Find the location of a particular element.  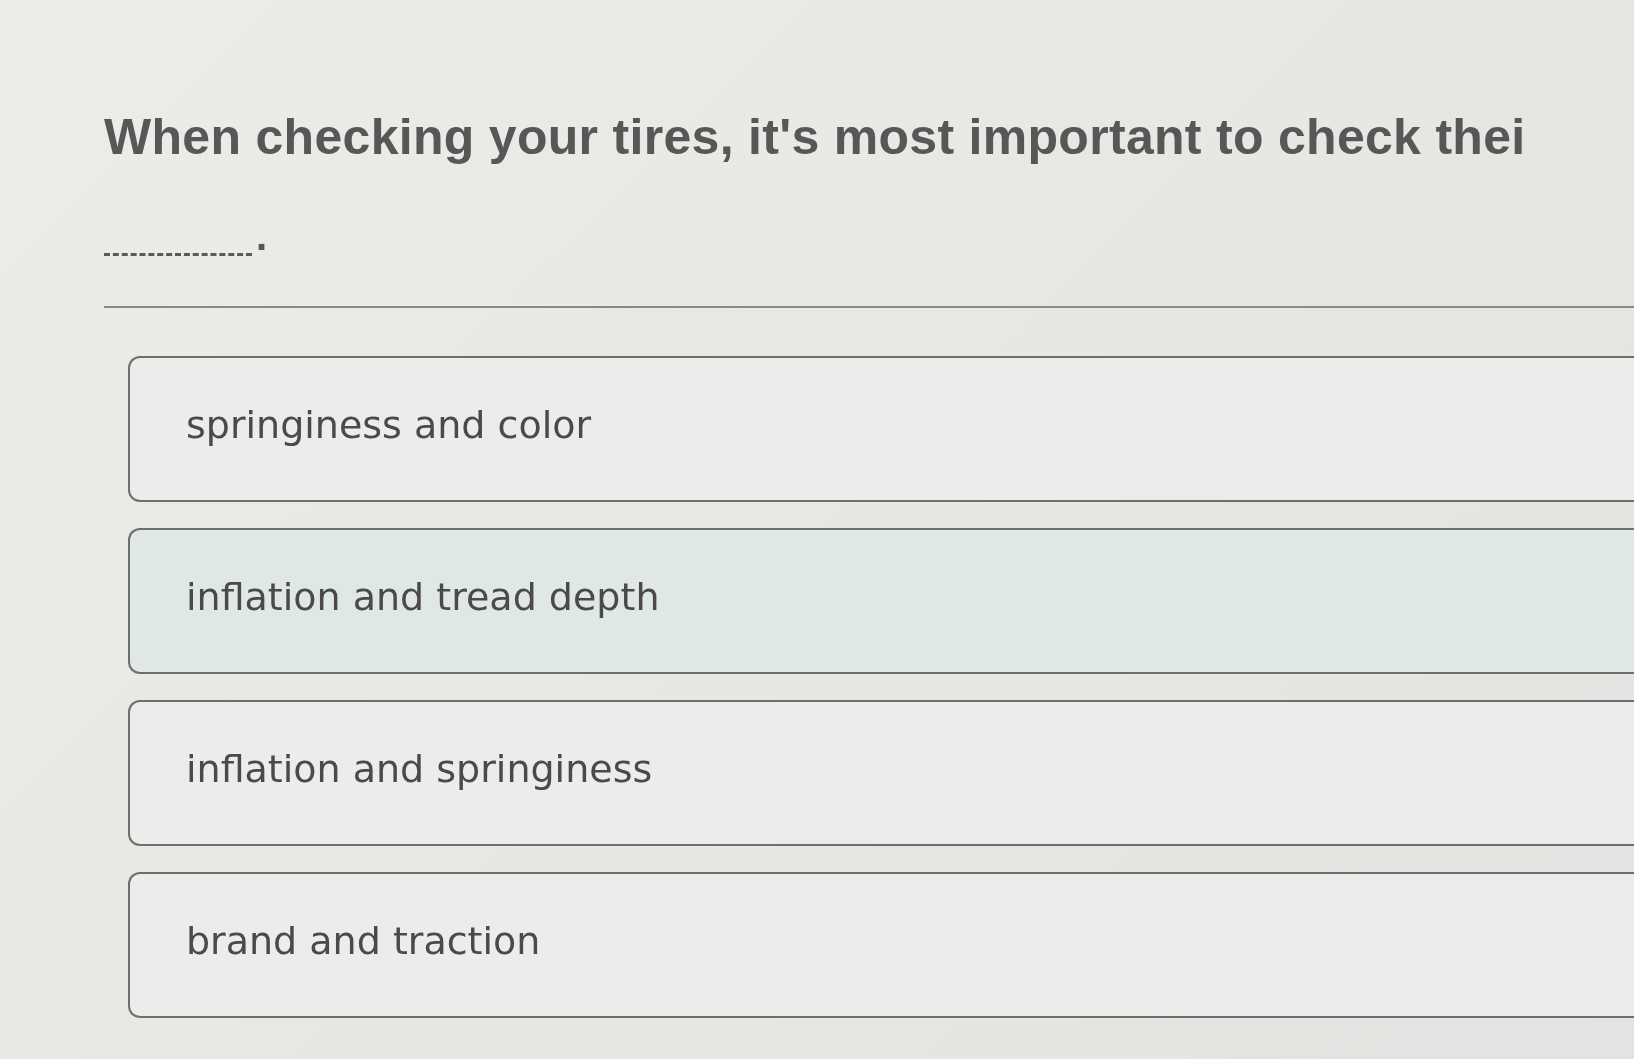

answer-option: brand and traction is located at coordinates (881, 945).